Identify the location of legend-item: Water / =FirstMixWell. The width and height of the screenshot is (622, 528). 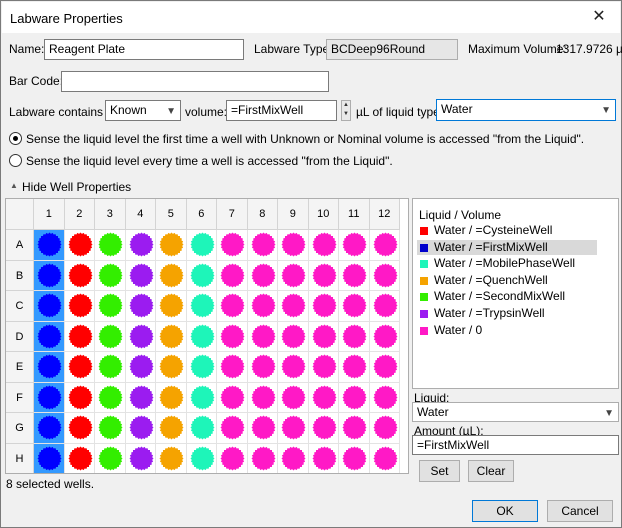
(507, 247).